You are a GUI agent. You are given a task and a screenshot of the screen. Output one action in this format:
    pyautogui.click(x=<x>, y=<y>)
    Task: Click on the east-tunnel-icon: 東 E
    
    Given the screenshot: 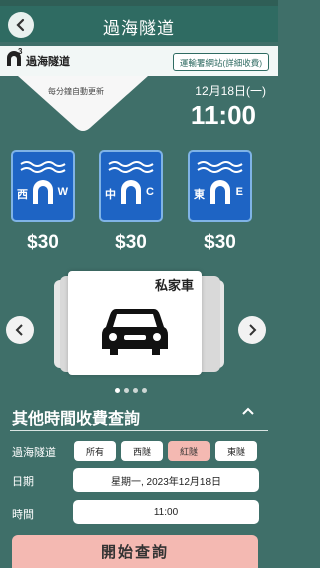 What is the action you would take?
    pyautogui.click(x=220, y=186)
    